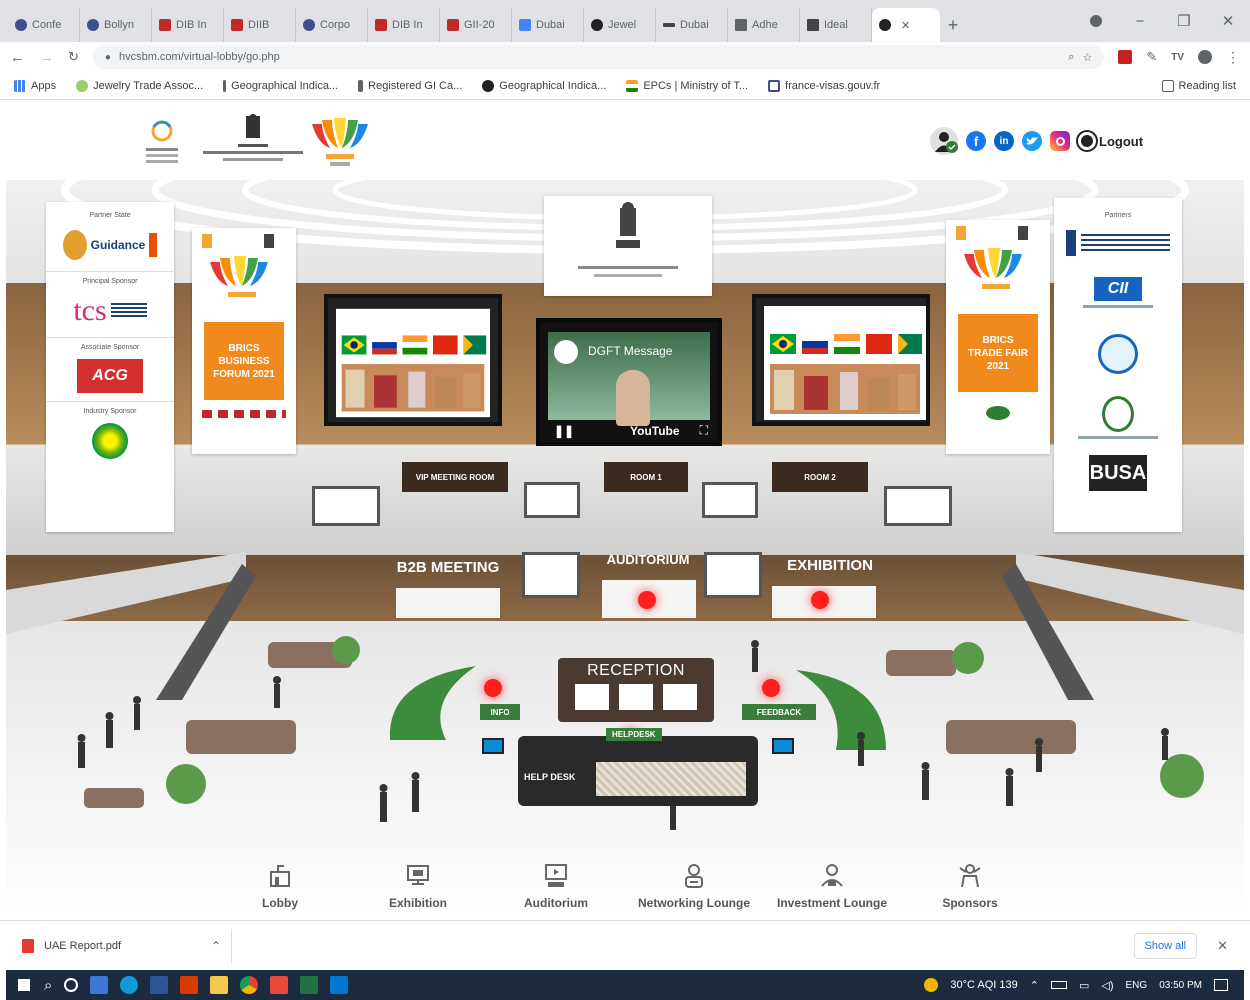 Image resolution: width=1250 pixels, height=1000 pixels. Describe the element at coordinates (832, 875) in the screenshot. I see `investment-icon` at that location.